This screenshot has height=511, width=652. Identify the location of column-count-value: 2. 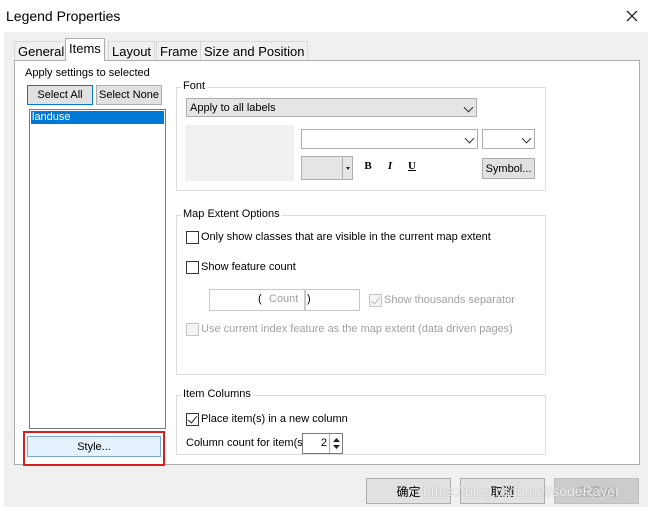
(323, 443).